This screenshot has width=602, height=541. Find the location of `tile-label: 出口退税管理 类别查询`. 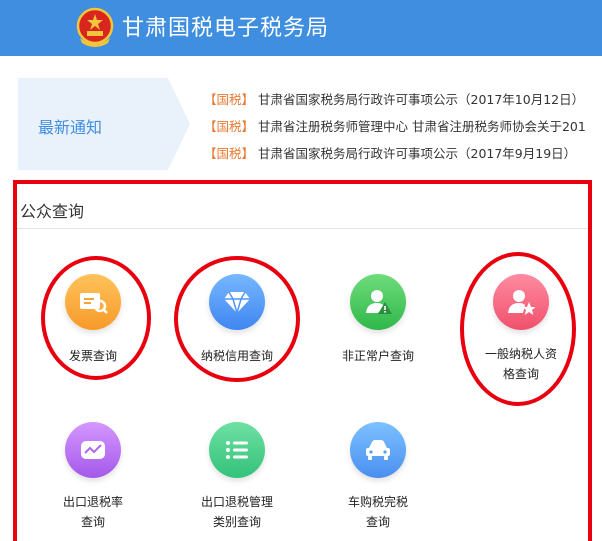

tile-label: 出口退税管理 类别查询 is located at coordinates (237, 512).